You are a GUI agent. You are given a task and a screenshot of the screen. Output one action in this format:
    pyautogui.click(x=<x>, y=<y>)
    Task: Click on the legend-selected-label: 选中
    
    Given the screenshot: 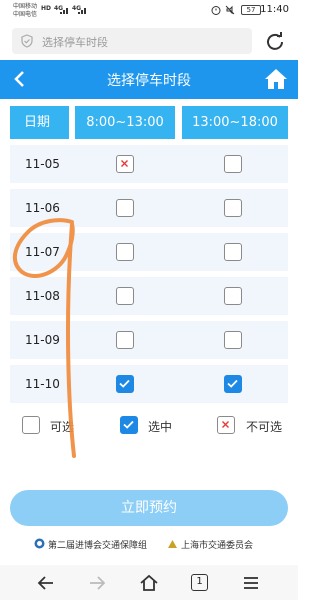 What is the action you would take?
    pyautogui.click(x=160, y=427)
    